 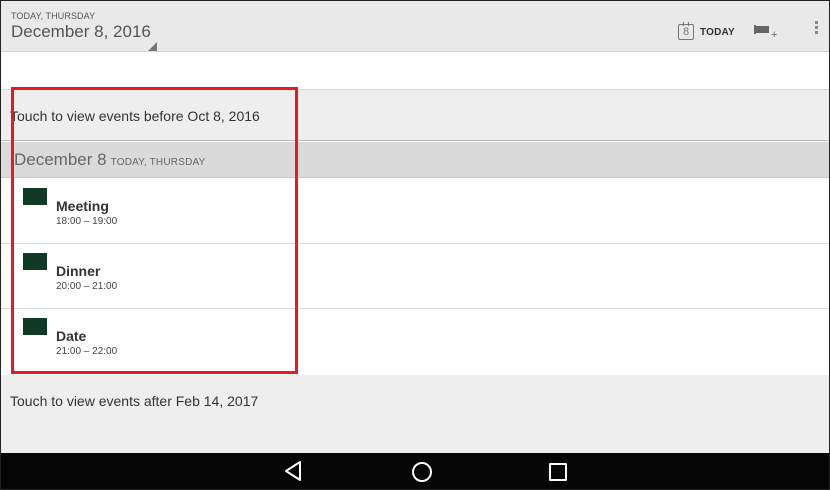 I want to click on event-item-dinner: Dinner 20:00 – 21:00, so click(x=415, y=276).